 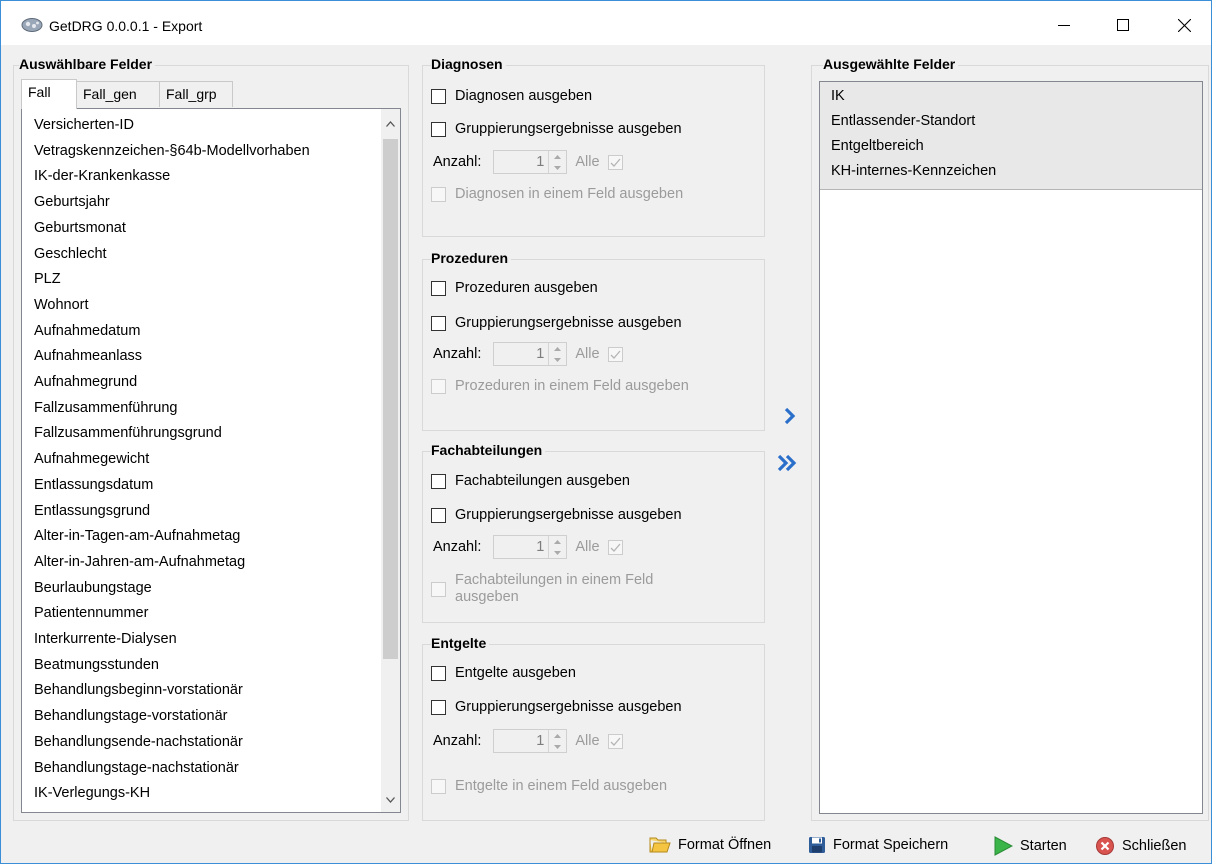 What do you see at coordinates (172, 151) in the screenshot?
I see `list-item: Vetragskennzeichen-§64b-Modellvorhaben` at bounding box center [172, 151].